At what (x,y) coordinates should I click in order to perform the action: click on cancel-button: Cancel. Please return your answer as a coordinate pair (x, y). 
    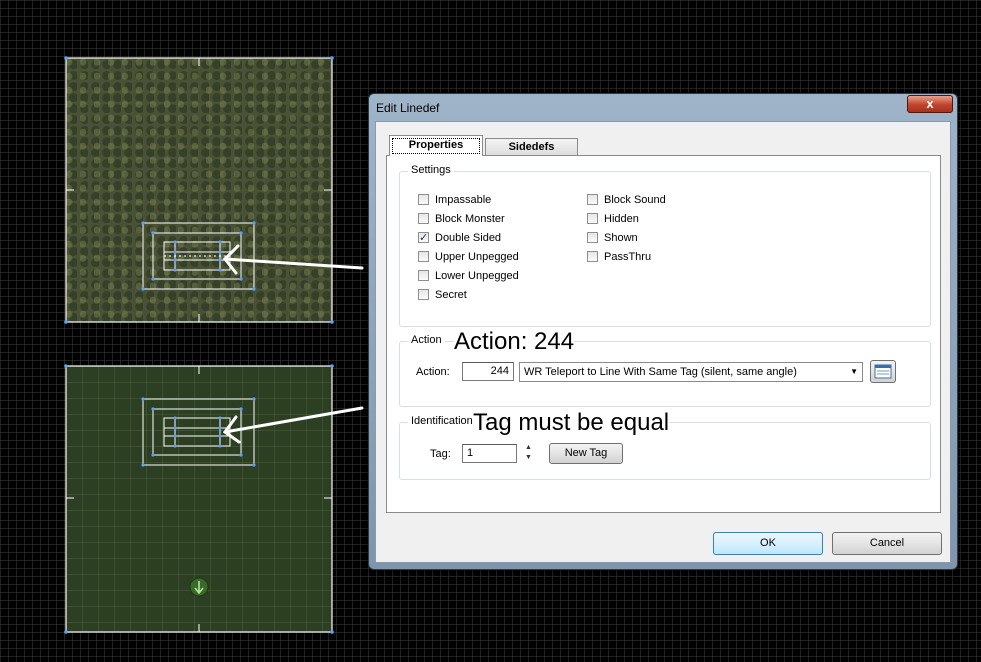
    Looking at the image, I should click on (887, 543).